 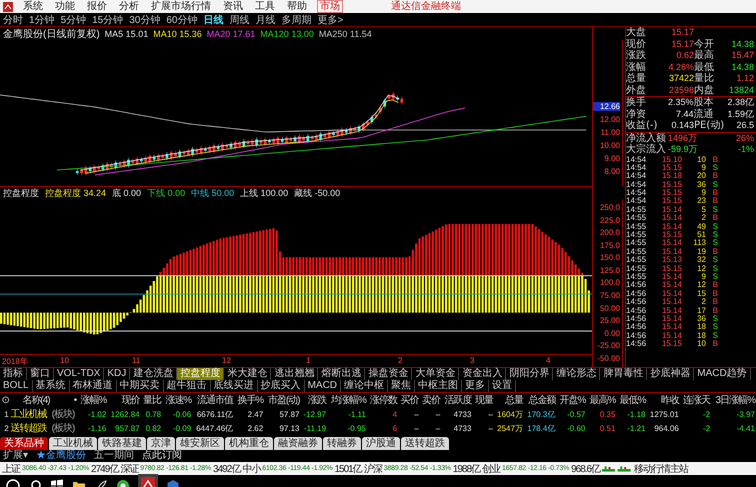 What do you see at coordinates (282, 400) in the screenshot?
I see `column-header: 市盈(动)` at bounding box center [282, 400].